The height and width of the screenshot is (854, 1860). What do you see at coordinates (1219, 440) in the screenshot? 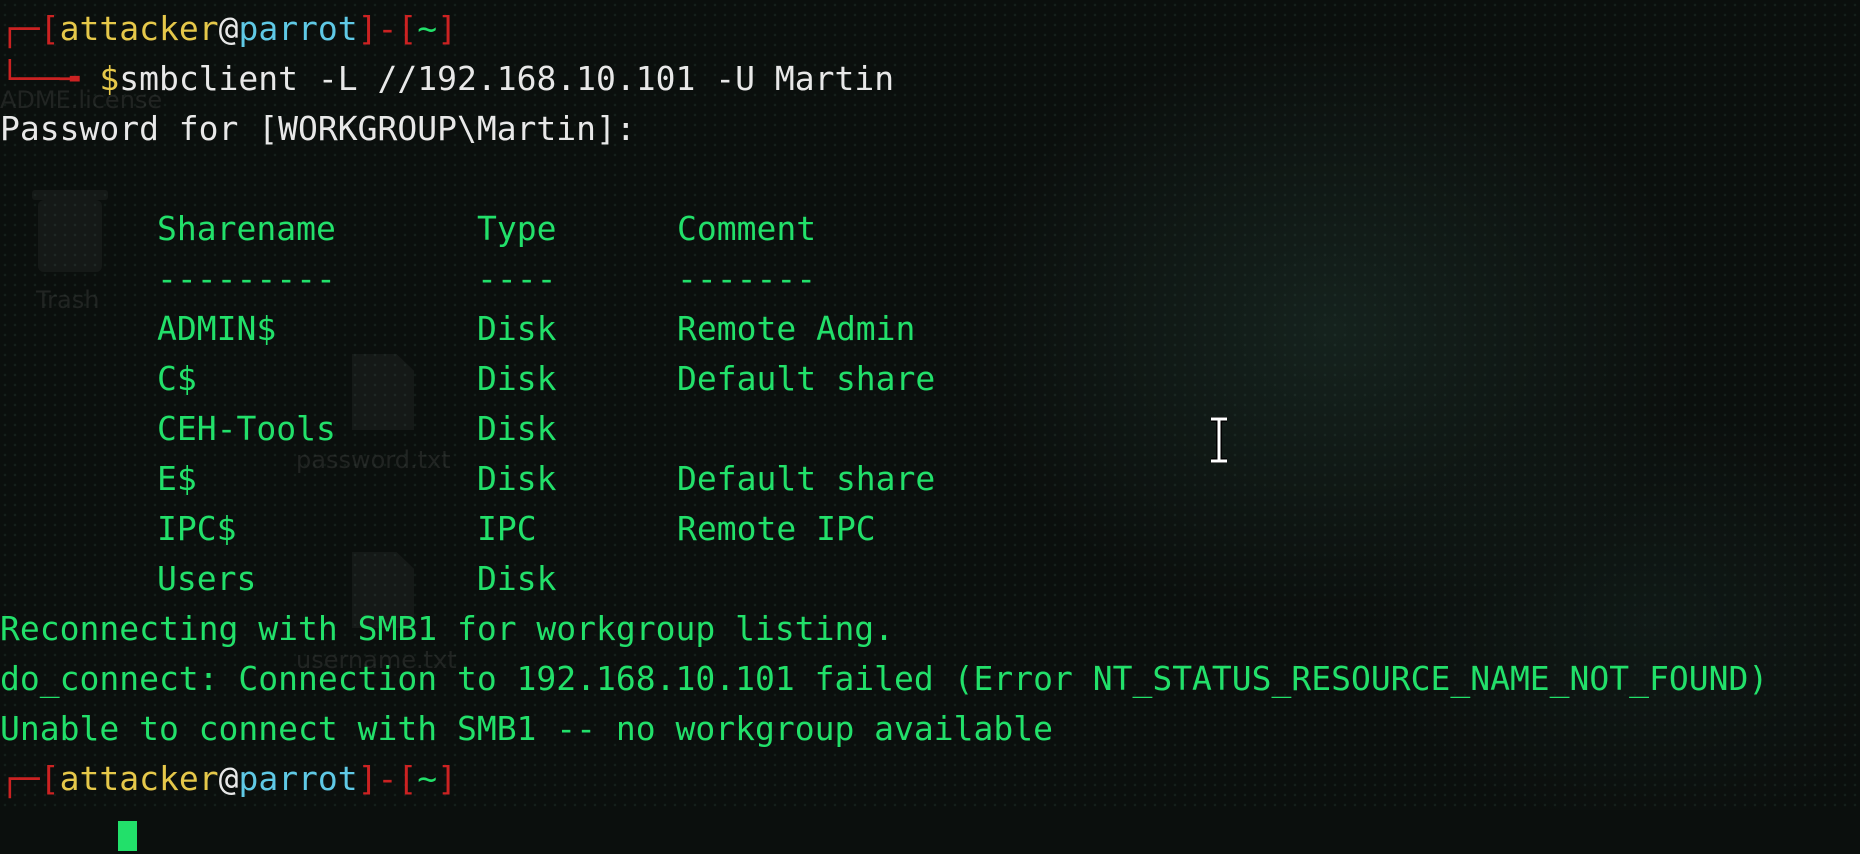
I see `text-cursor-icon` at bounding box center [1219, 440].